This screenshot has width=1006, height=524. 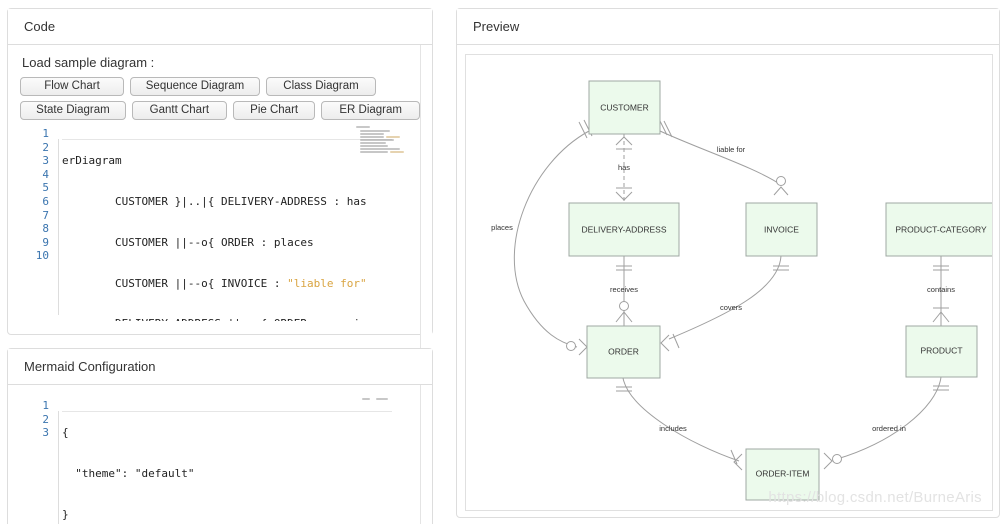 What do you see at coordinates (875, 497) in the screenshot?
I see `watermark-text: https://blog.csdn.net/BurneAris` at bounding box center [875, 497].